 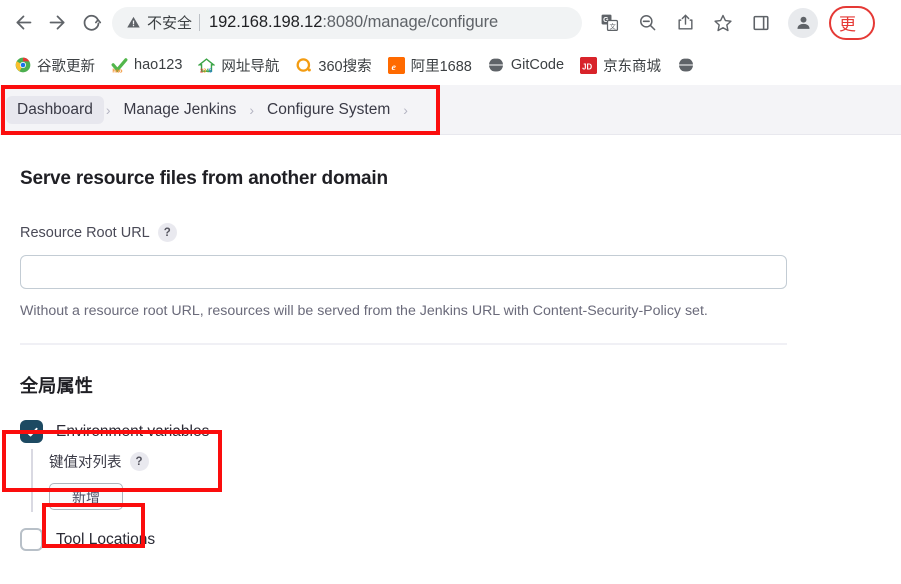 I want to click on toolbar-icon-group: G 文 更, so click(x=732, y=22).